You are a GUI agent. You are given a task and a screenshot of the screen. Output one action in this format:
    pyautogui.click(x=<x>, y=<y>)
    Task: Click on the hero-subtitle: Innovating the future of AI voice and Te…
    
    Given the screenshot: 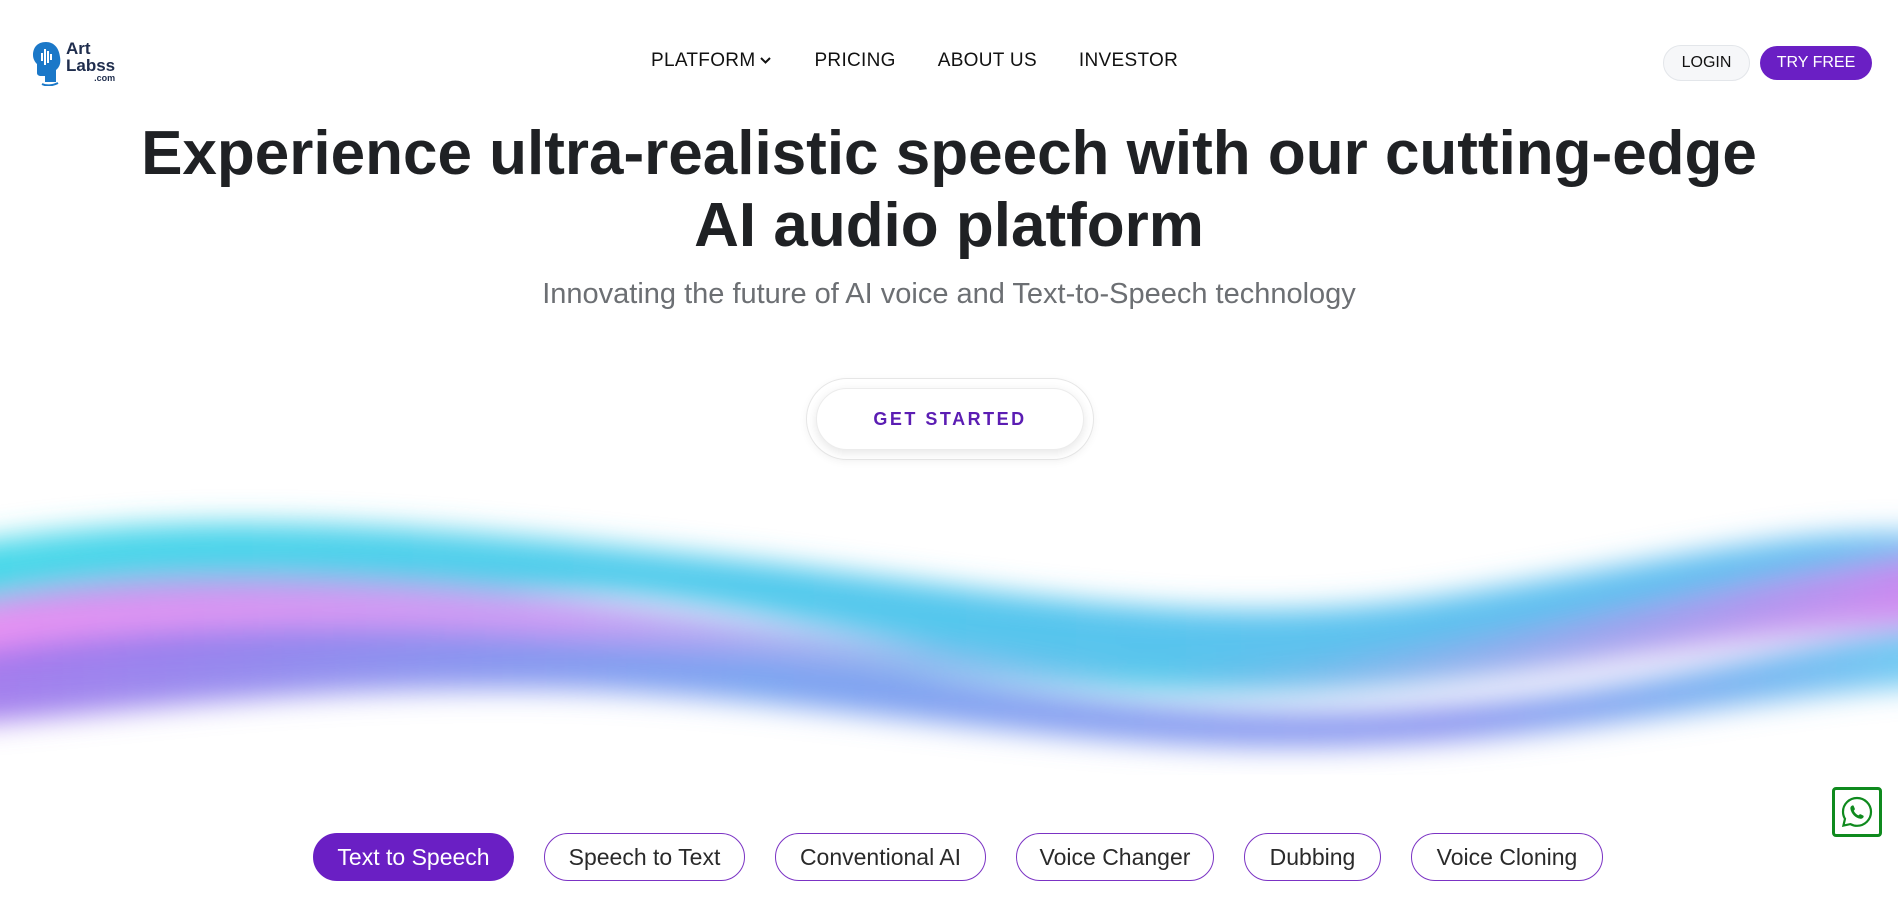 What is the action you would take?
    pyautogui.click(x=949, y=294)
    